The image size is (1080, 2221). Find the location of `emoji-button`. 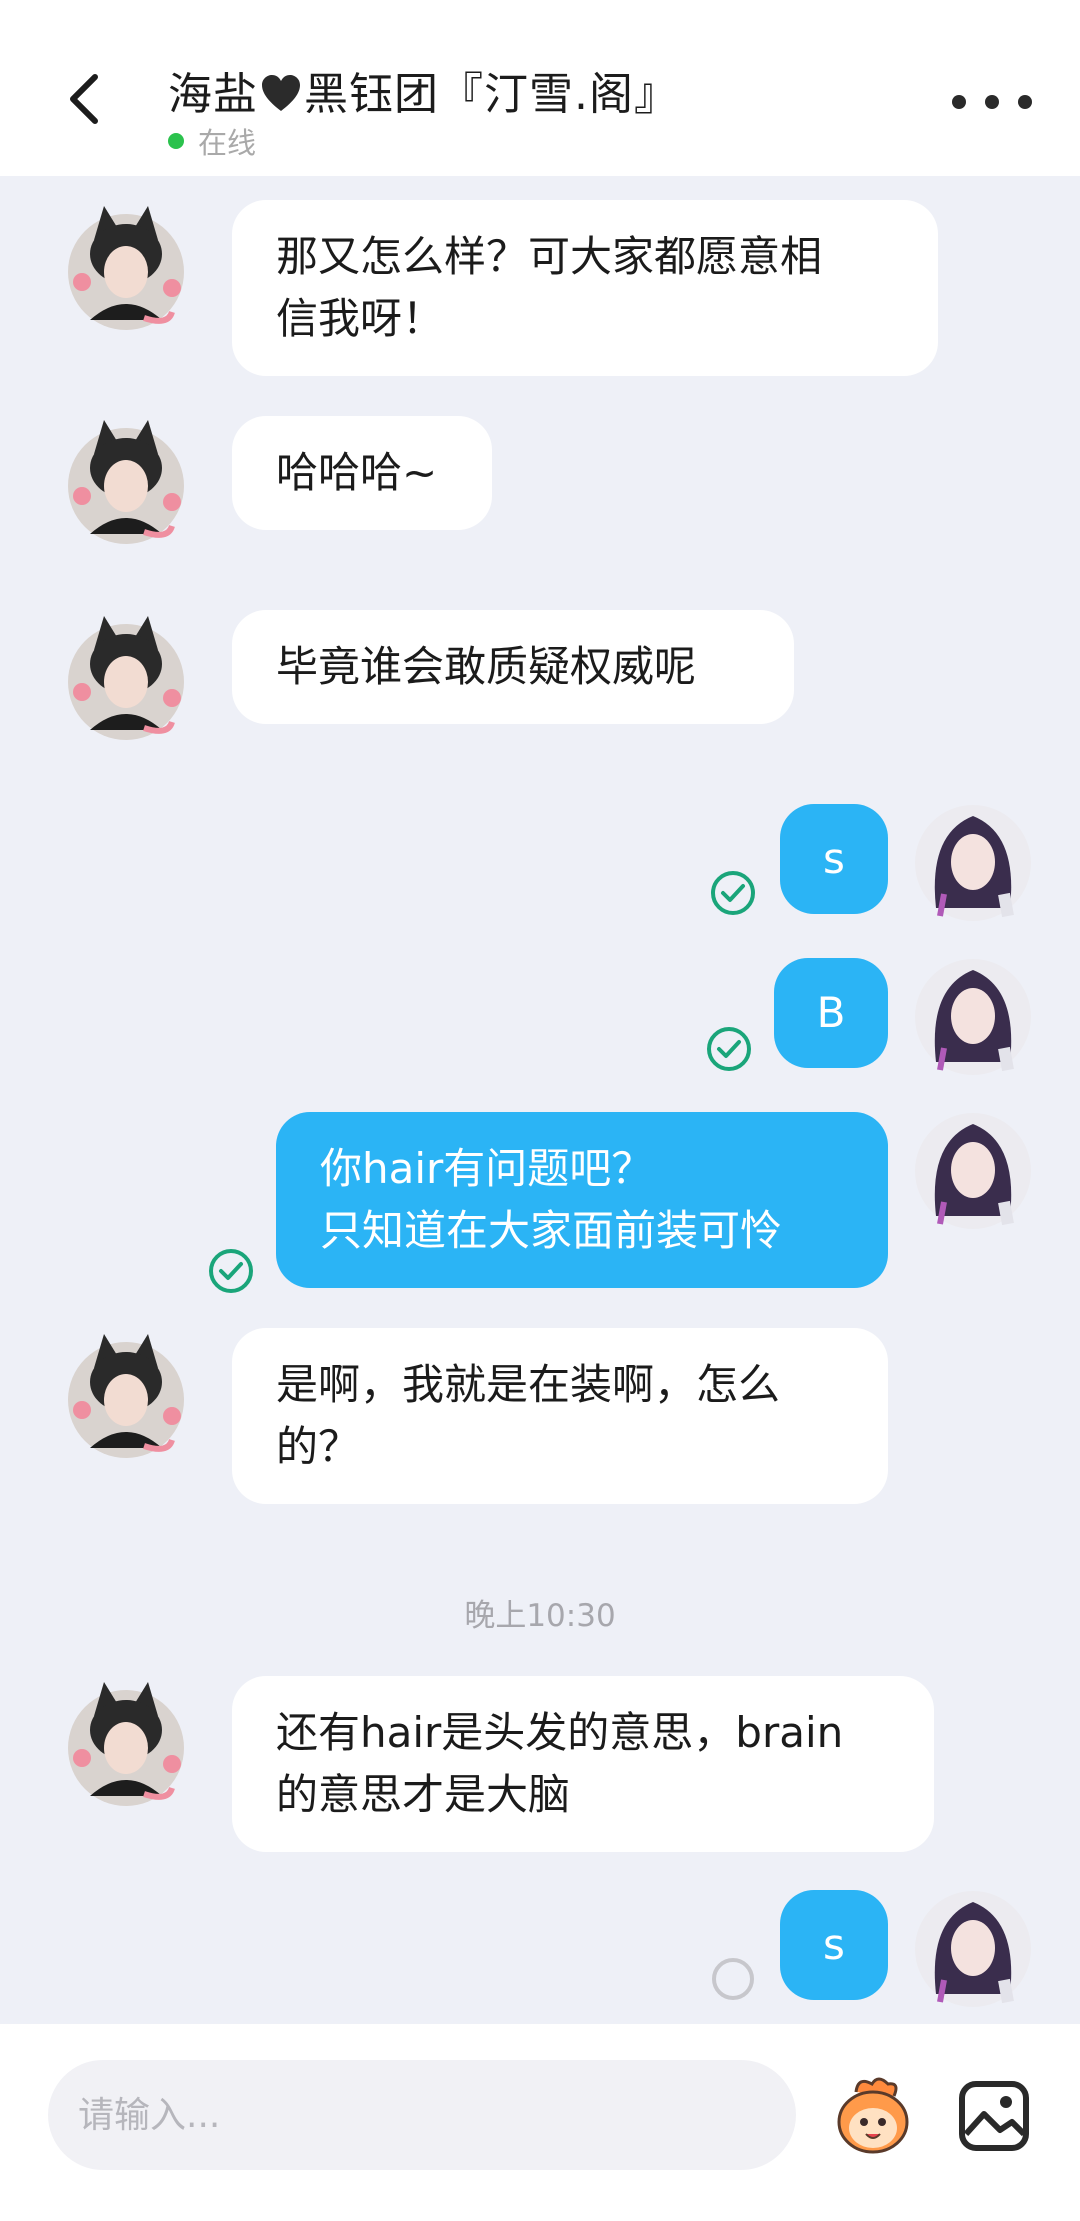

emoji-button is located at coordinates (873, 2115).